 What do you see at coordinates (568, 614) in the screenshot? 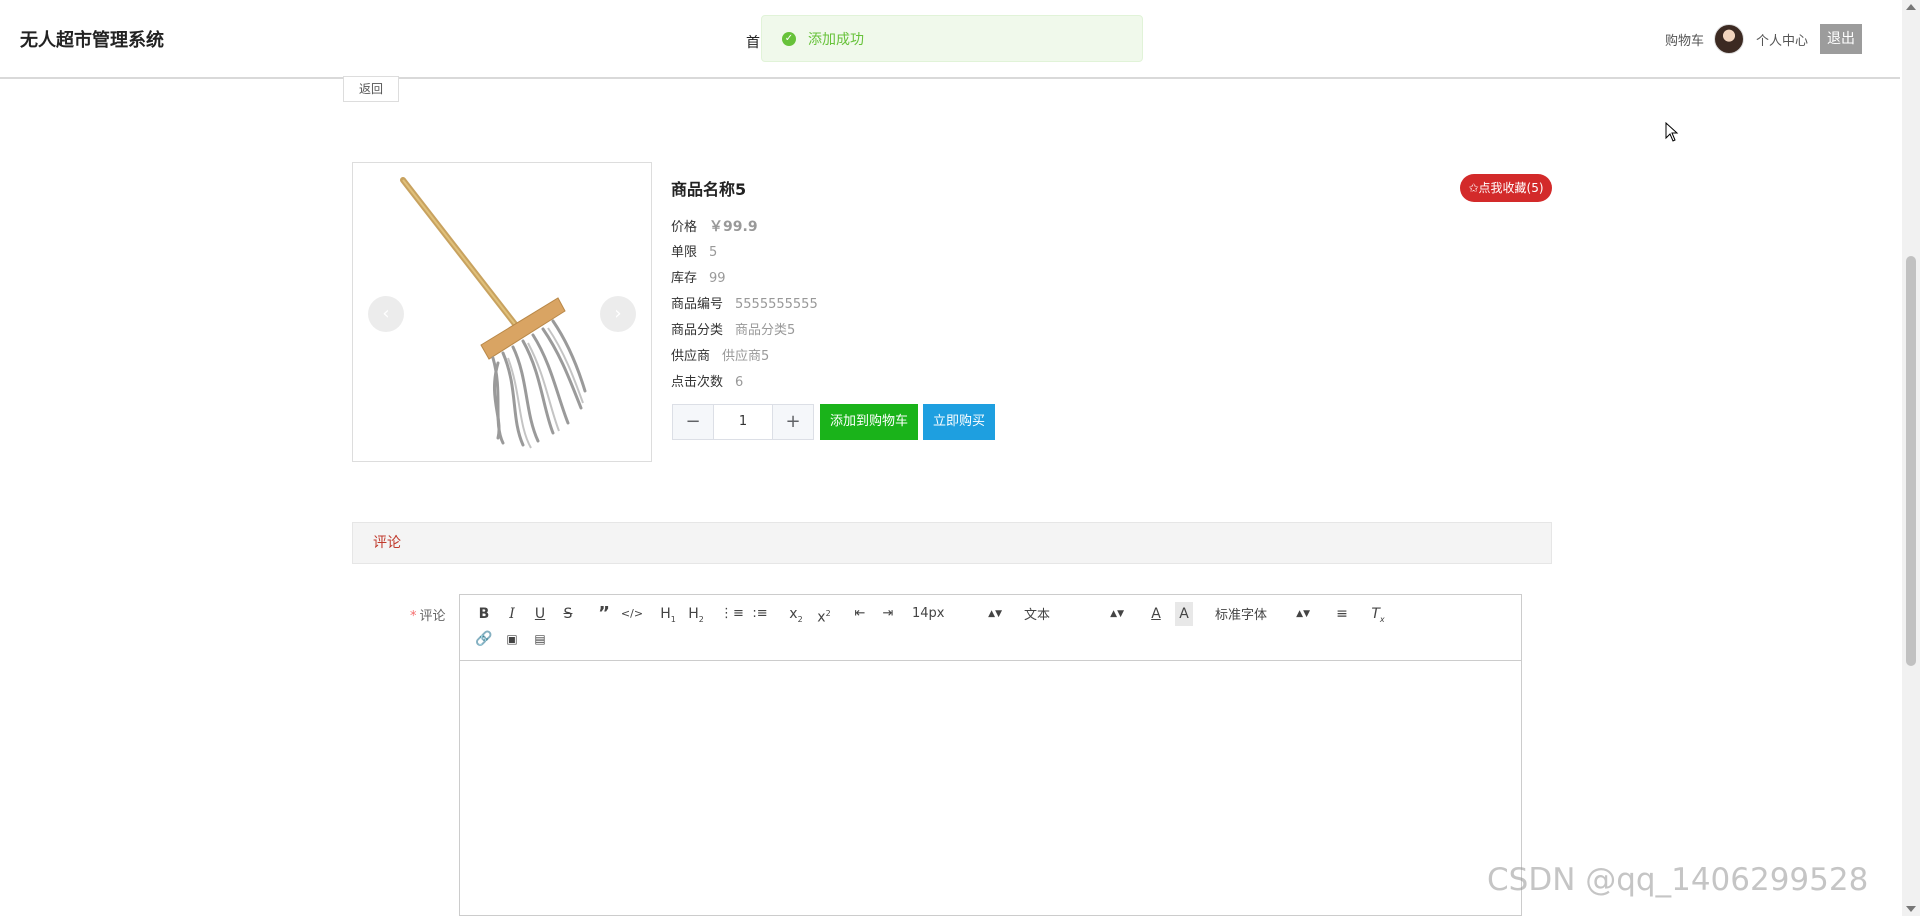
I see `strikethrough-icon: S` at bounding box center [568, 614].